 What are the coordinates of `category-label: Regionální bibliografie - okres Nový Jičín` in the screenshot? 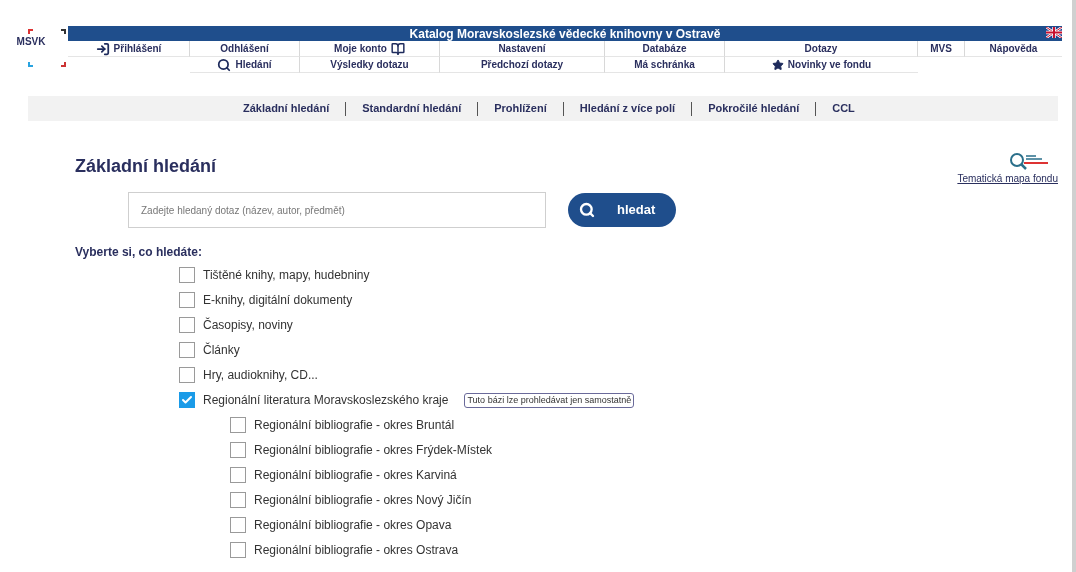 It's located at (363, 500).